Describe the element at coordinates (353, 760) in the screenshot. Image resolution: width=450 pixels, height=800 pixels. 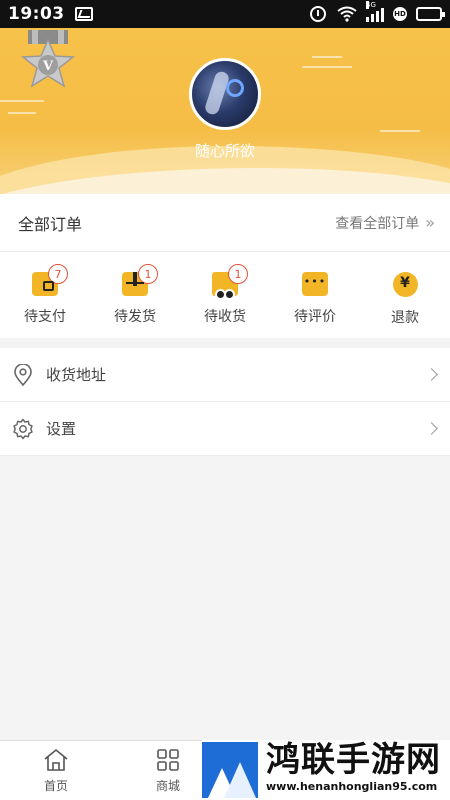
I see `watermark-title: 鸿联手游网` at that location.